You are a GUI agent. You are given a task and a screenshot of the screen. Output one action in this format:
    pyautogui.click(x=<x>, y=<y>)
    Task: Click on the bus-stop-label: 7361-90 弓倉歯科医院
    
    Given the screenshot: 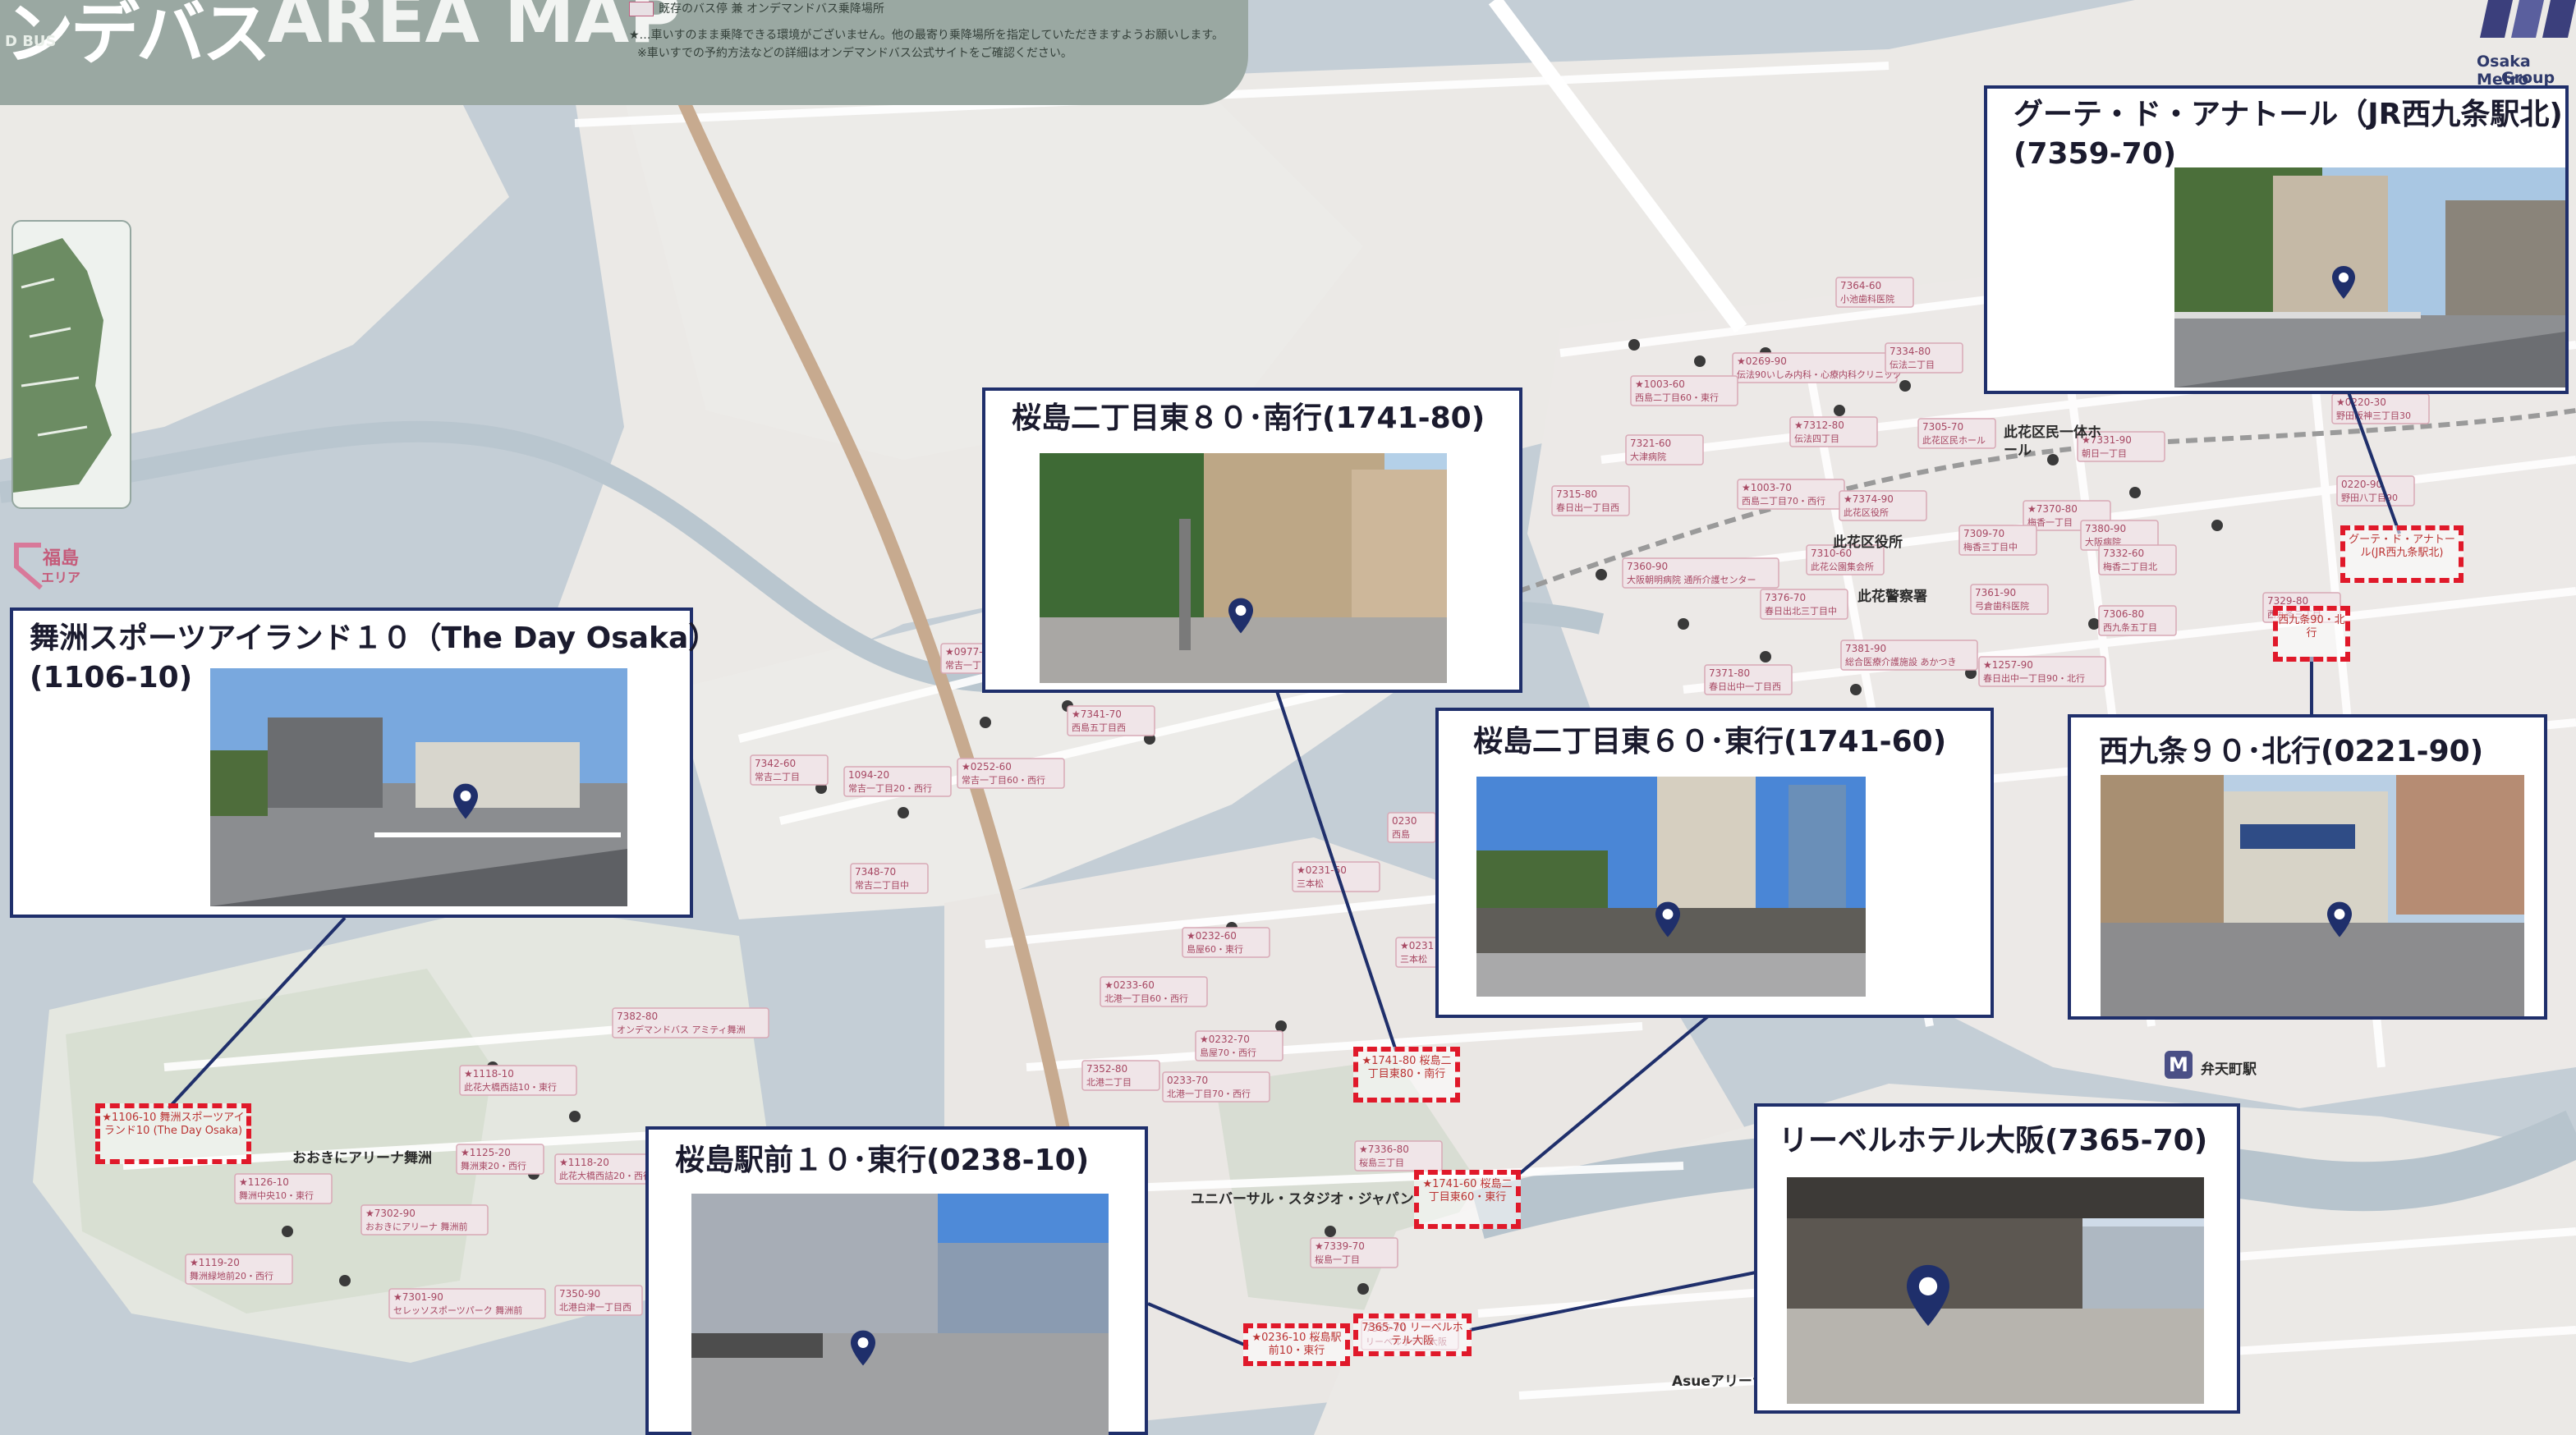 What is the action you would take?
    pyautogui.click(x=2010, y=599)
    